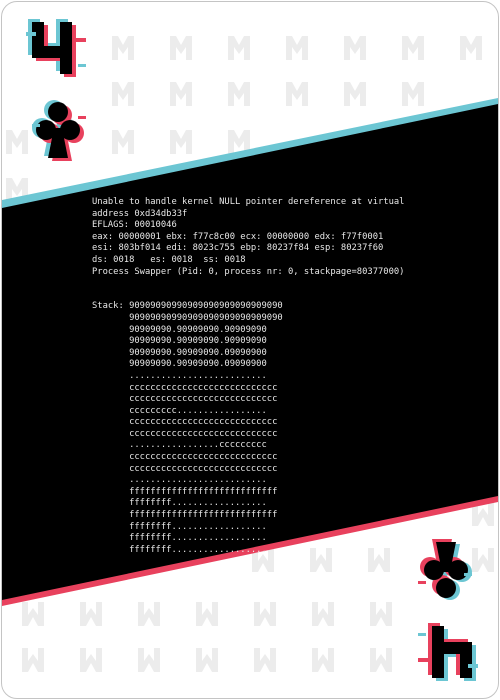 This screenshot has width=500, height=700. I want to click on terminal-line: .................ccccccccc, so click(179, 445).